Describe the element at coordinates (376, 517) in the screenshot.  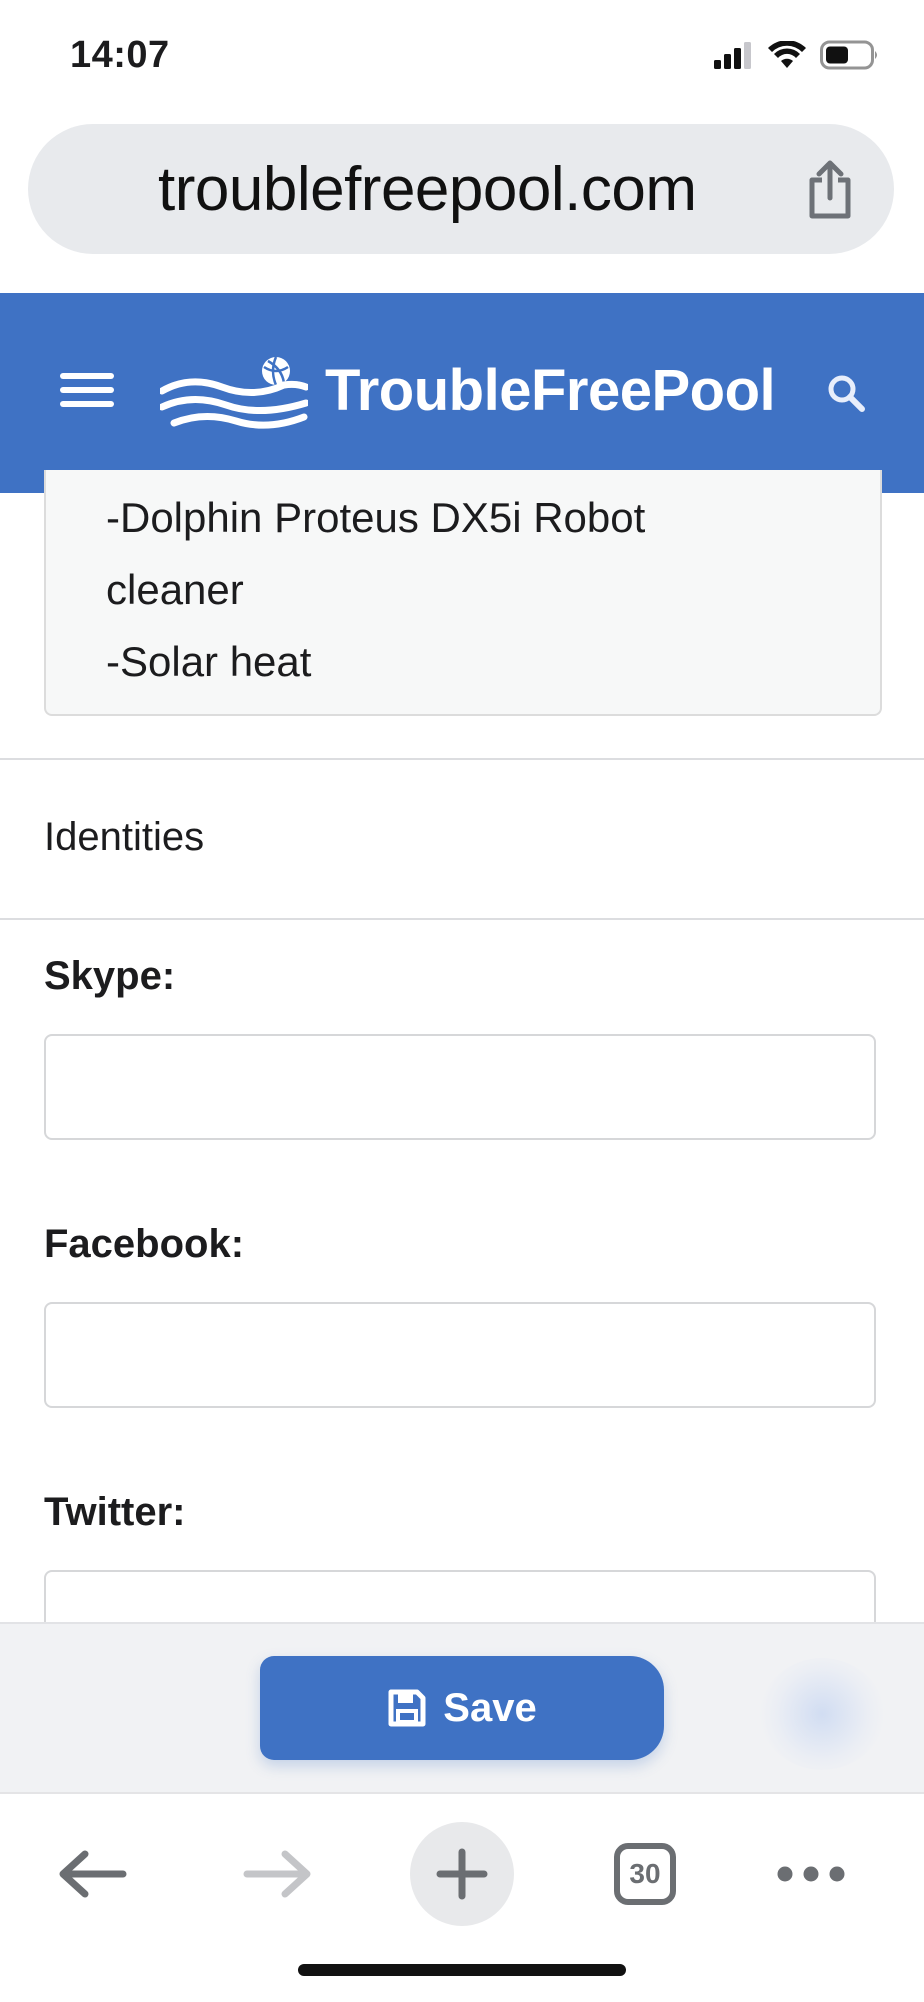
I see `card-line-1: -Dolphin Proteus DX5i Robot` at that location.